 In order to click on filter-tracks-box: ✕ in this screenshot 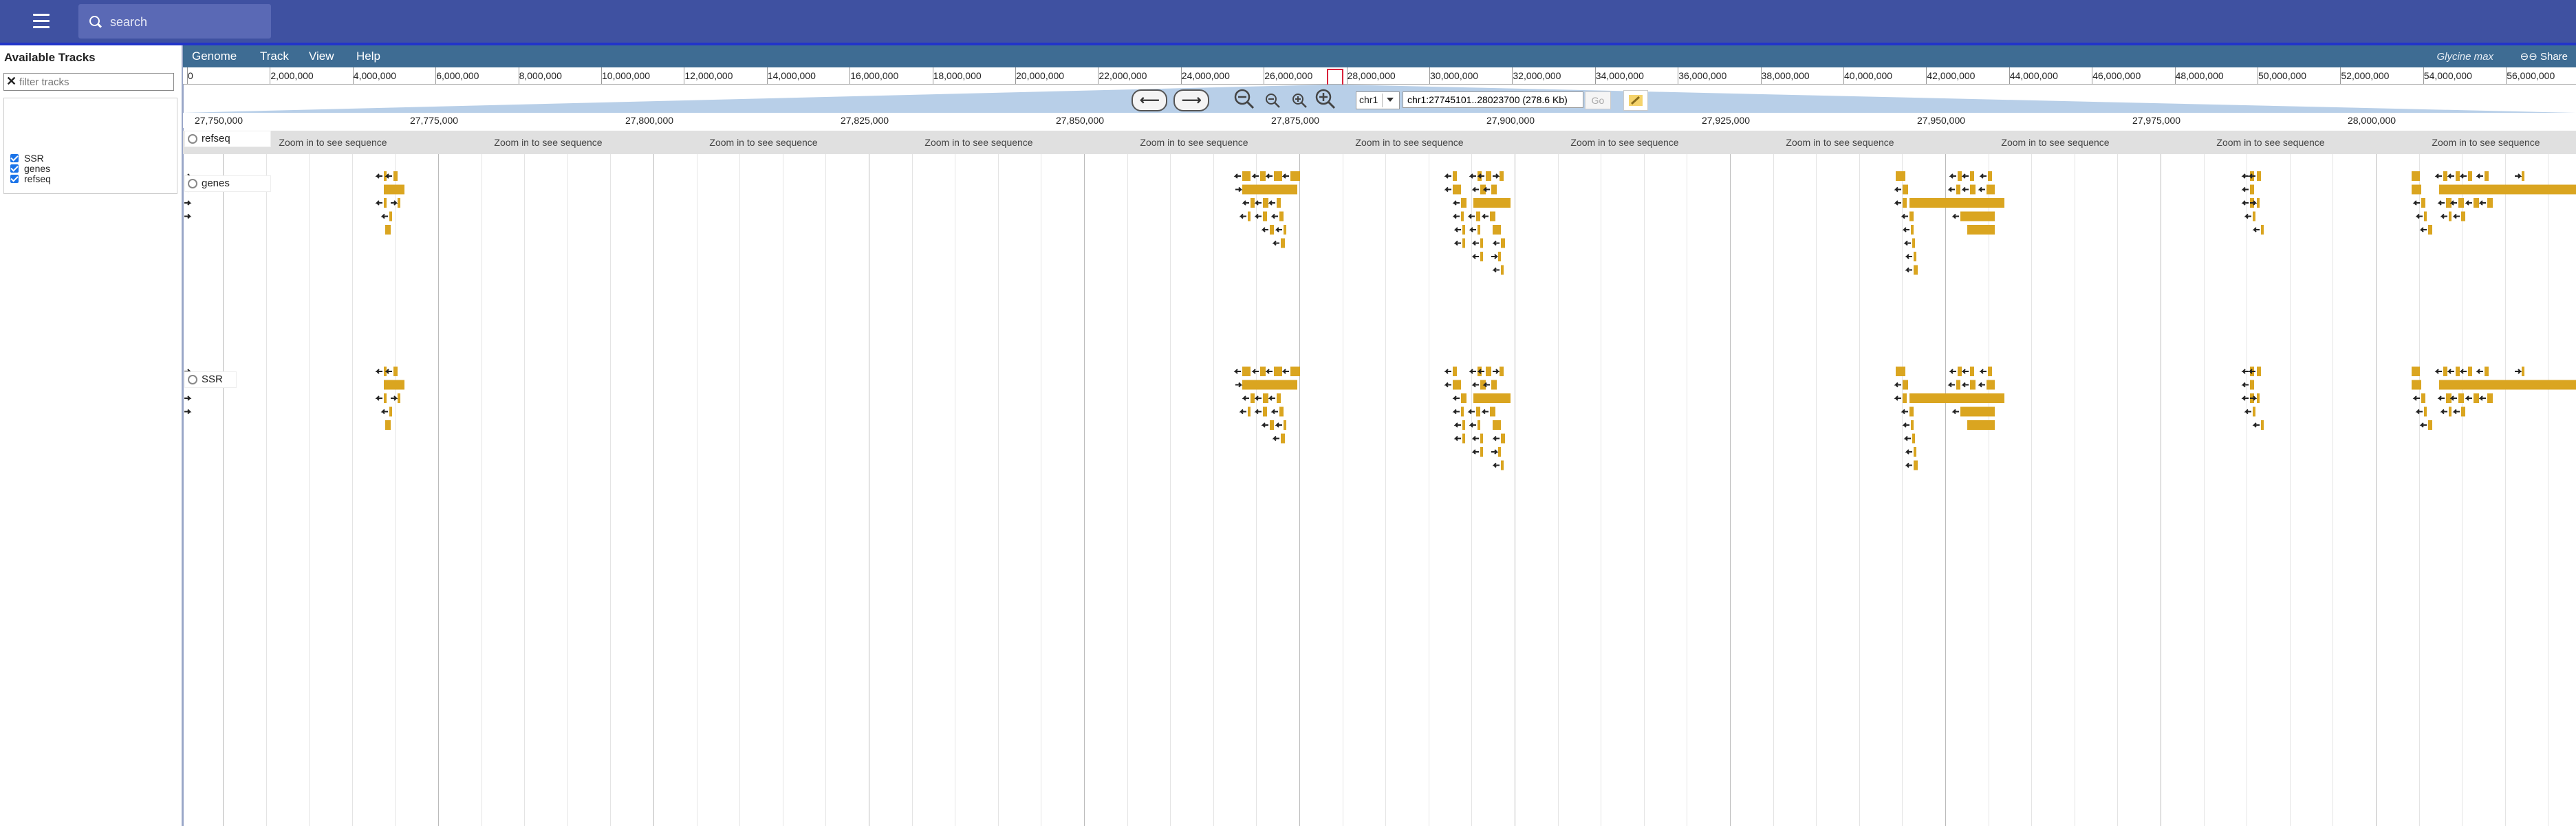, I will do `click(88, 82)`.